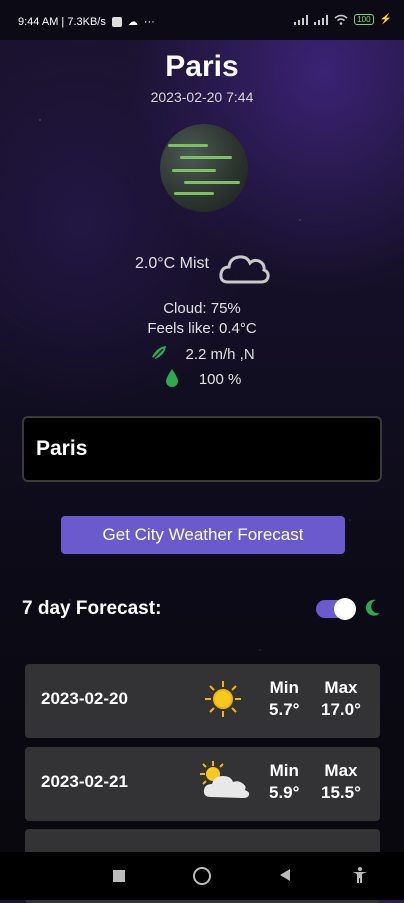 The width and height of the screenshot is (404, 903). Describe the element at coordinates (202, 20) in the screenshot. I see `status-bar: 9:44 AM | 7.3KB/s ☁ ··· 100 ⚡` at that location.